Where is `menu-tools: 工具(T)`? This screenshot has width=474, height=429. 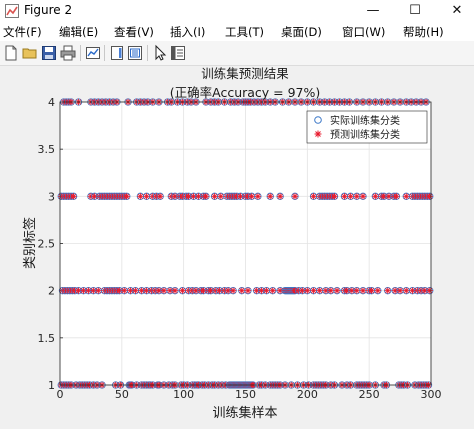
menu-tools: 工具(T) is located at coordinates (244, 32).